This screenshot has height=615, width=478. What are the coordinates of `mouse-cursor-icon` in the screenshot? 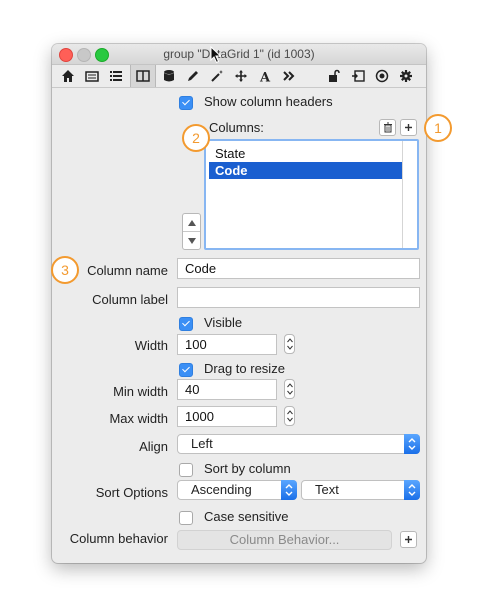 It's located at (216, 55).